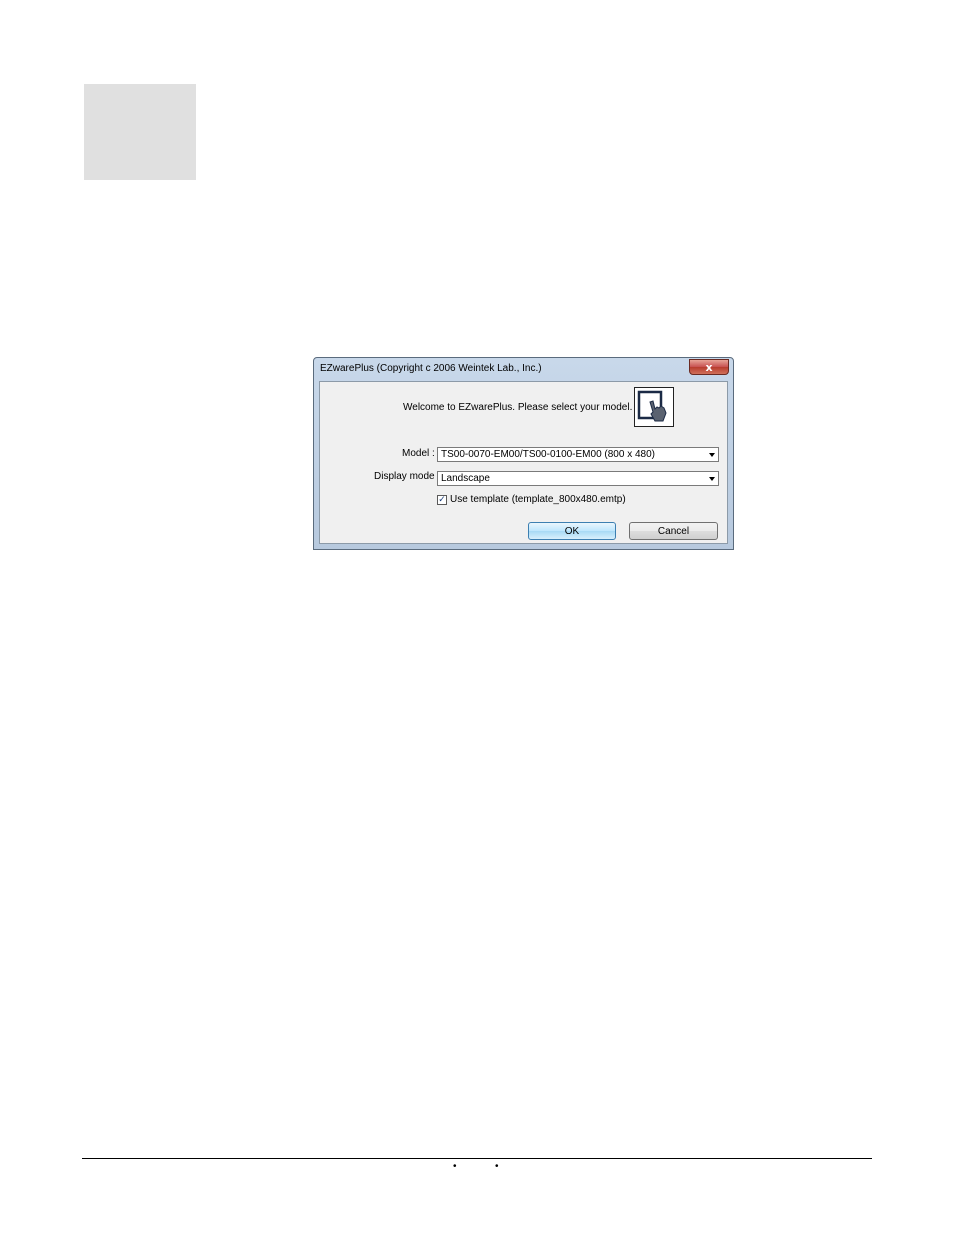 The height and width of the screenshot is (1235, 954). I want to click on display-mode-select: Landscape, so click(578, 478).